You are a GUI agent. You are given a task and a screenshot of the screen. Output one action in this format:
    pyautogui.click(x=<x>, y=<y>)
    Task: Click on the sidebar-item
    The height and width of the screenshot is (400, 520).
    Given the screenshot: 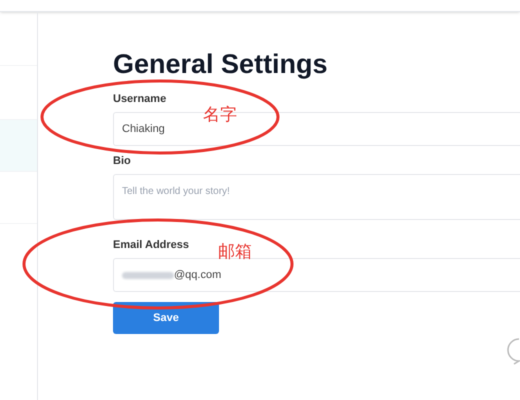 What is the action you would take?
    pyautogui.click(x=18, y=146)
    